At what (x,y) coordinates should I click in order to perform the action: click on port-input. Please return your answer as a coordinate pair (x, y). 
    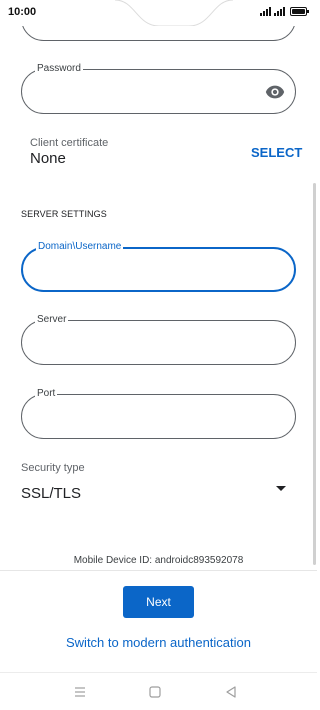
    Looking at the image, I should click on (145, 417).